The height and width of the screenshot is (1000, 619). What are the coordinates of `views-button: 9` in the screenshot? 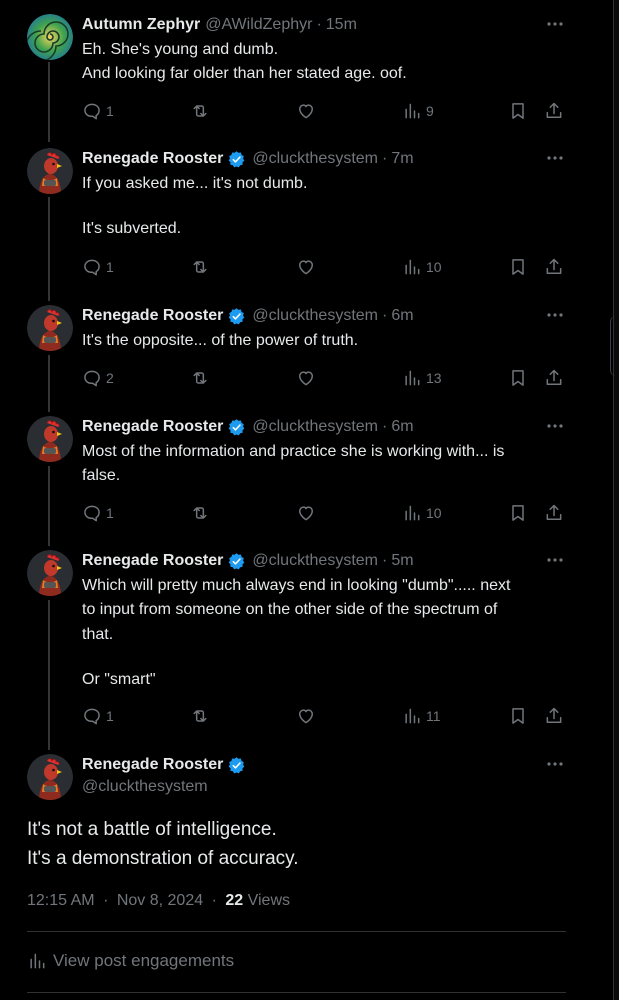 It's located at (418, 111).